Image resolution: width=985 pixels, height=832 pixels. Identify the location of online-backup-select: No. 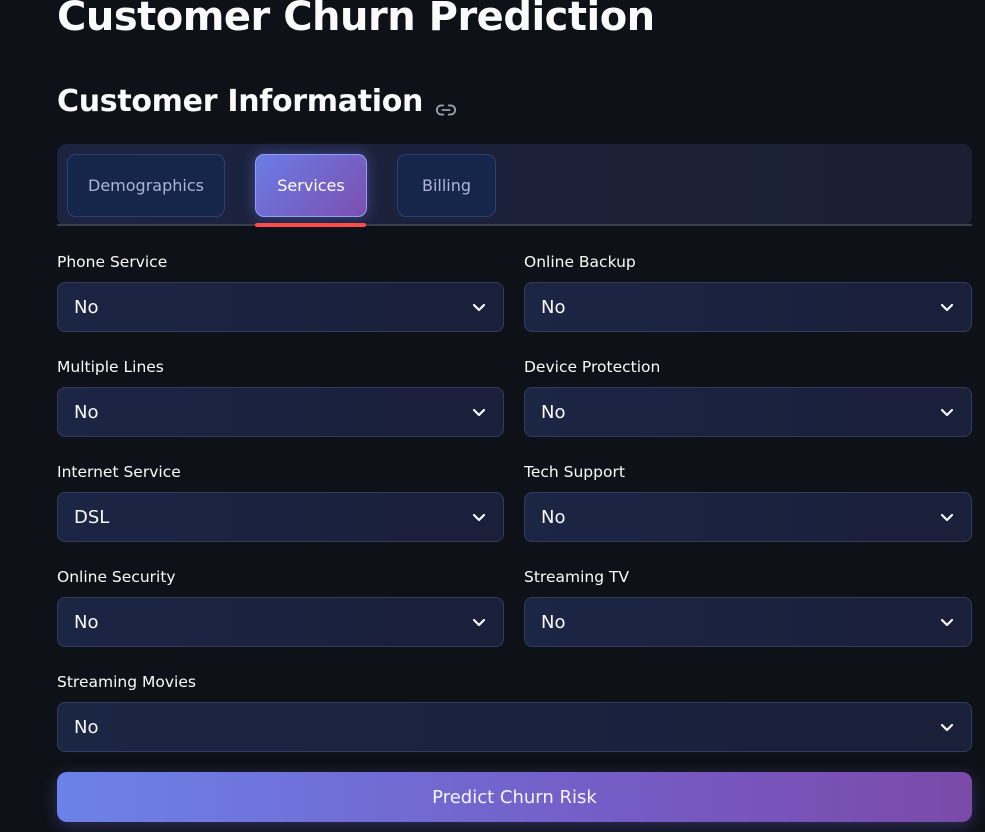
(748, 307).